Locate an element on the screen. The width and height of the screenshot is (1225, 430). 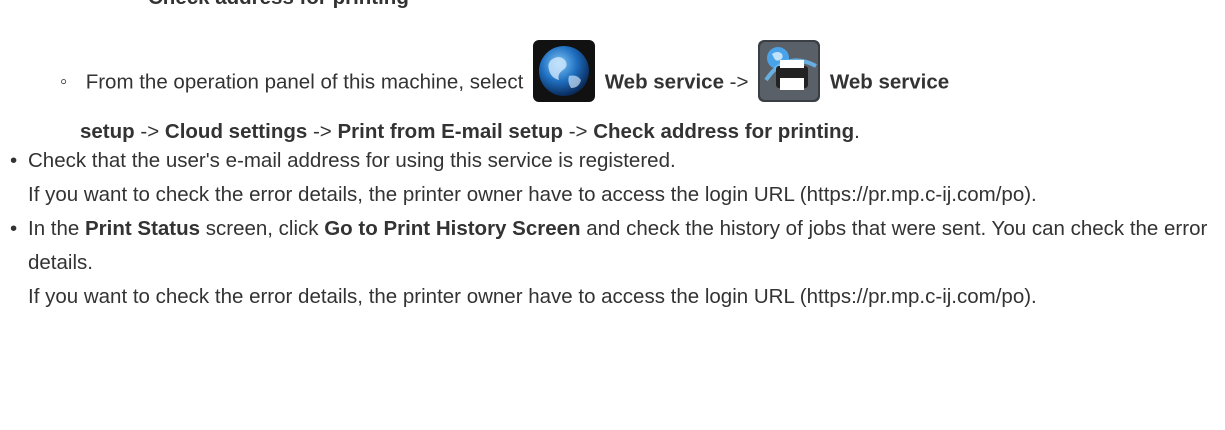
section-heading: Check address for printing is located at coordinates (278, 5).